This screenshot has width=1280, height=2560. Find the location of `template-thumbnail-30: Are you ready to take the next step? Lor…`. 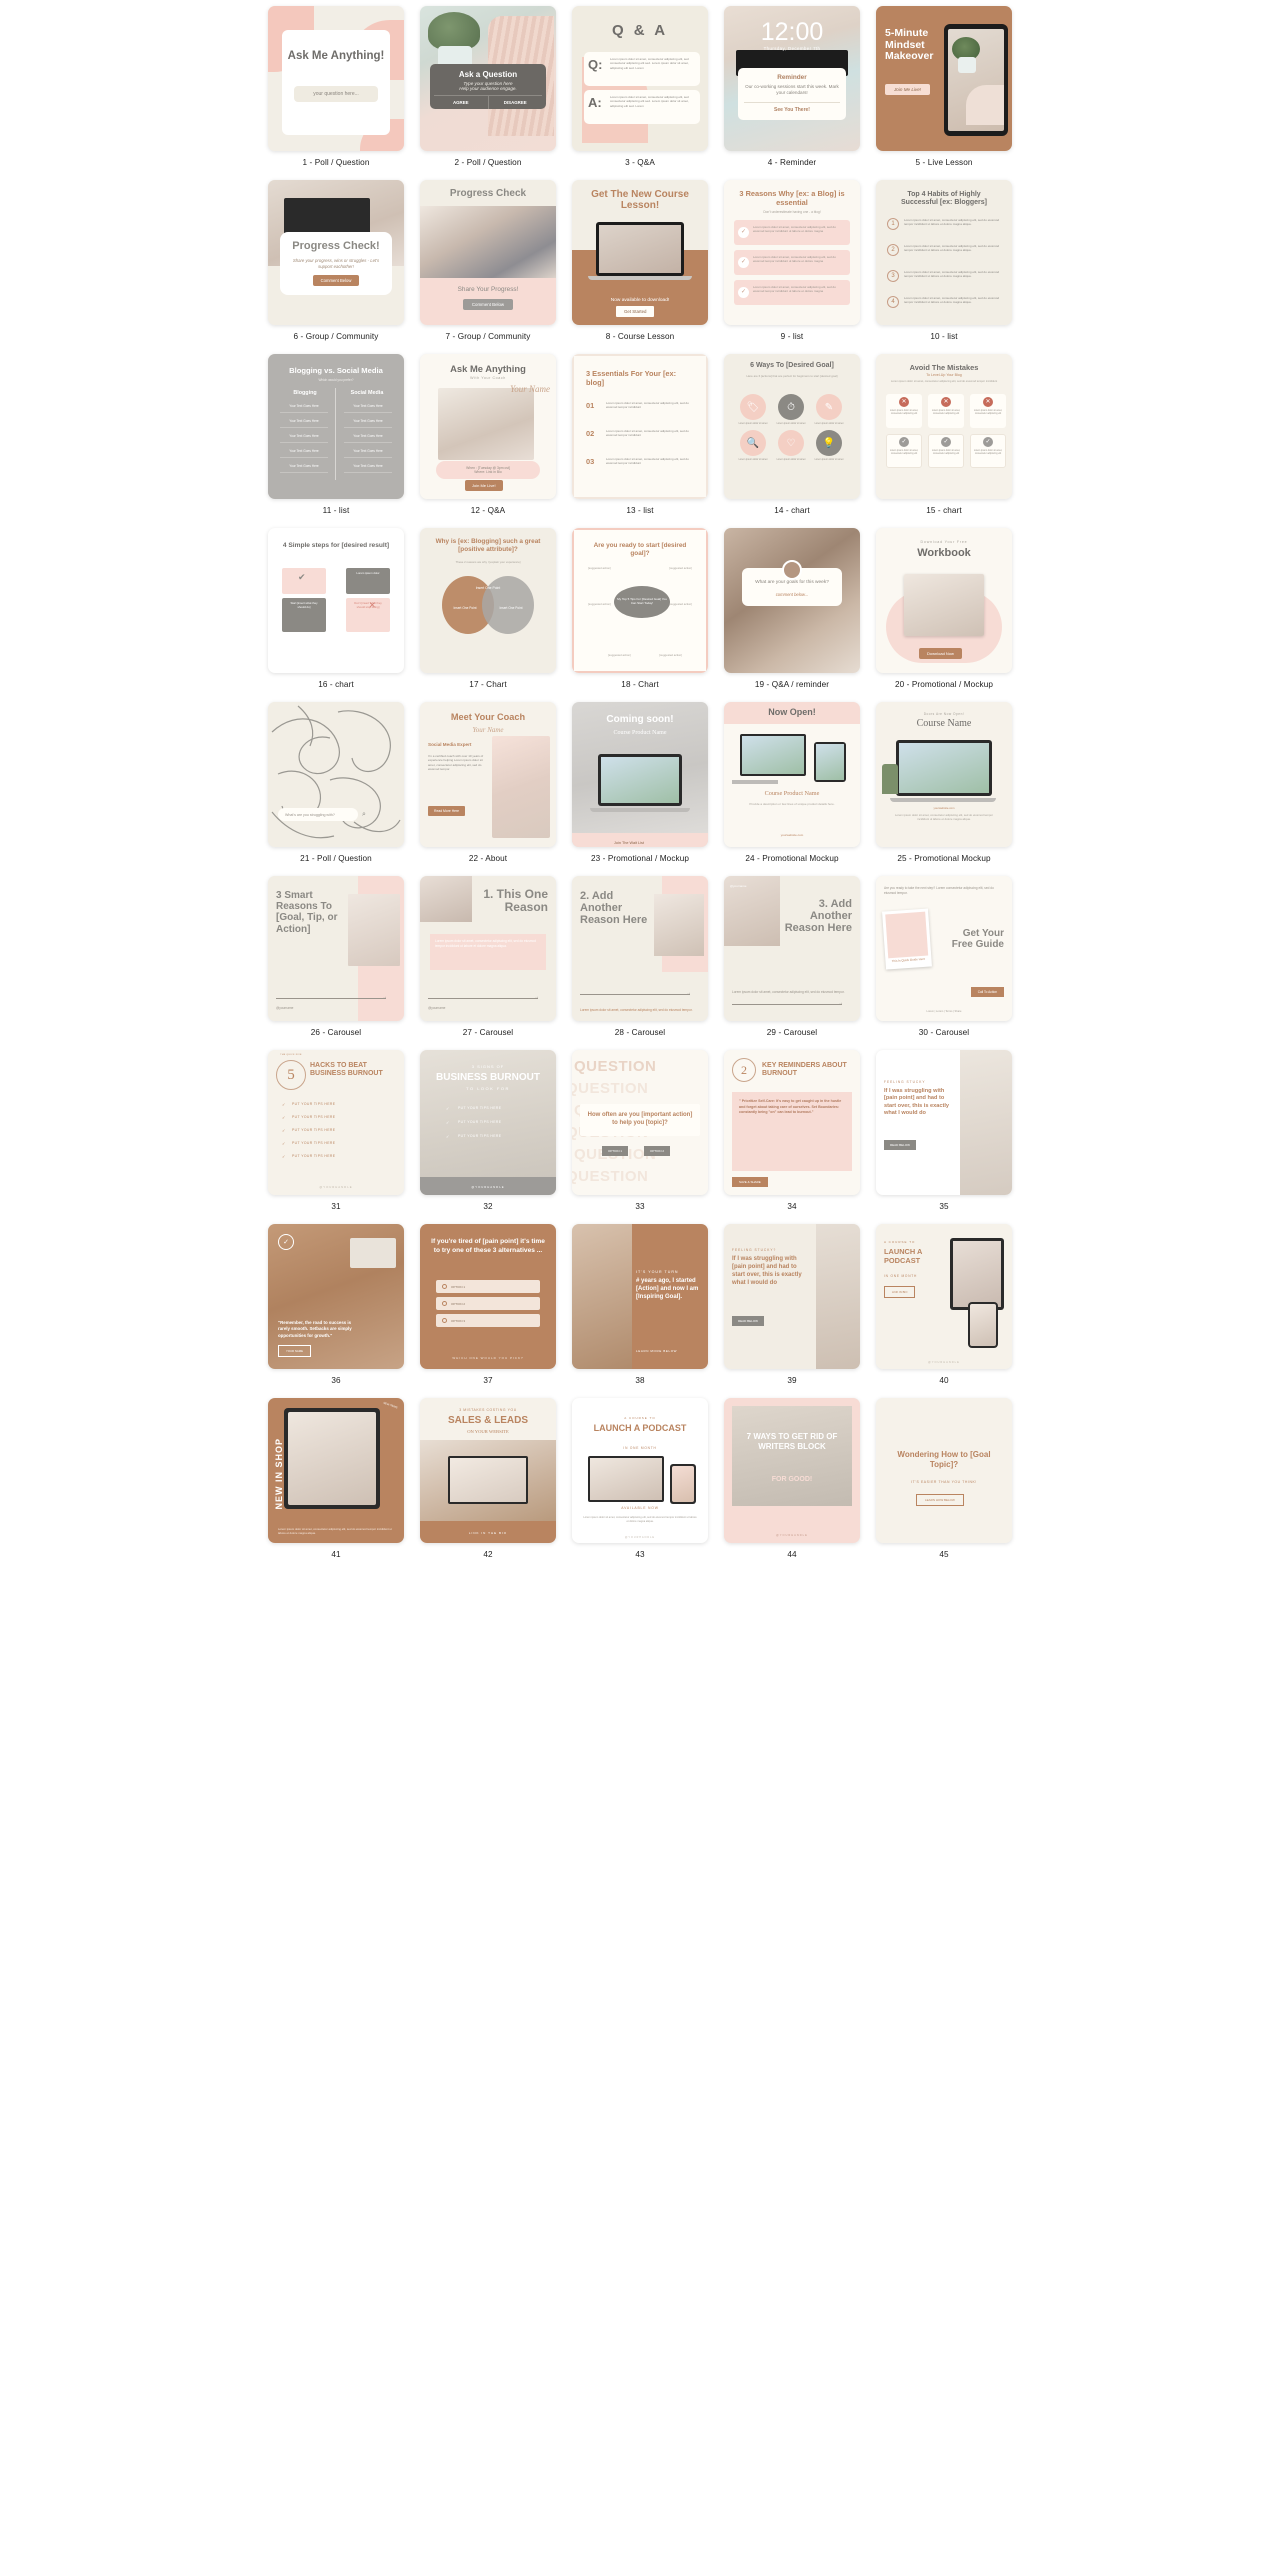

template-thumbnail-30: Are you ready to take the next step? Lor… is located at coordinates (944, 948).